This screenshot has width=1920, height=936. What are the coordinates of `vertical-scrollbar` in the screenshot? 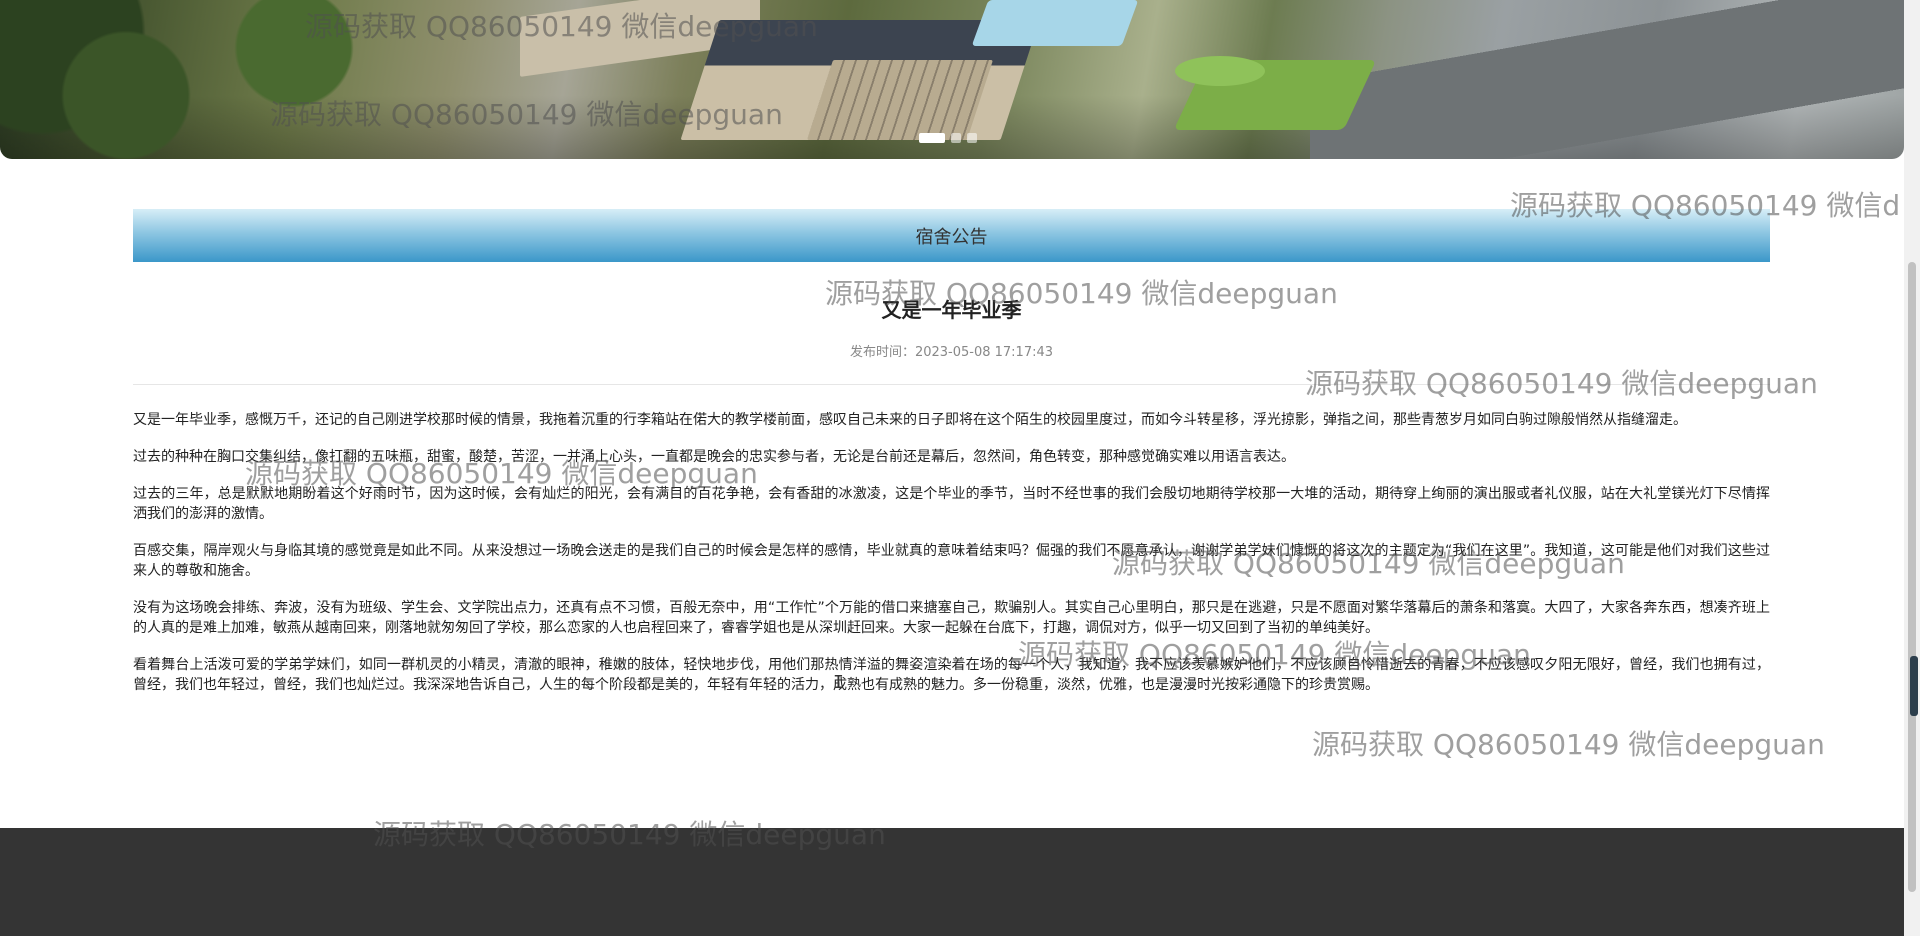 It's located at (1912, 468).